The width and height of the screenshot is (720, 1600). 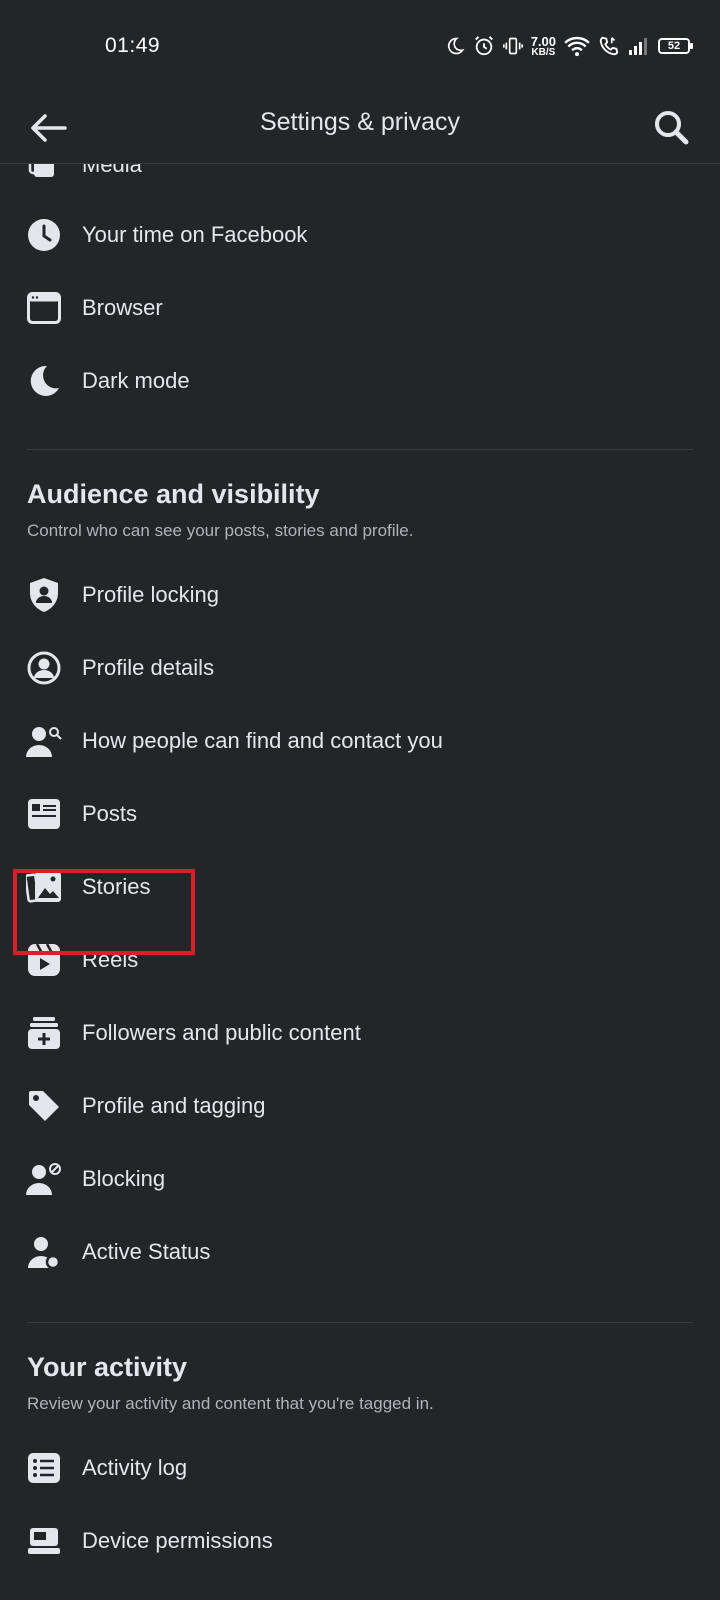 I want to click on settings-item-label: Active Status, so click(x=146, y=1251).